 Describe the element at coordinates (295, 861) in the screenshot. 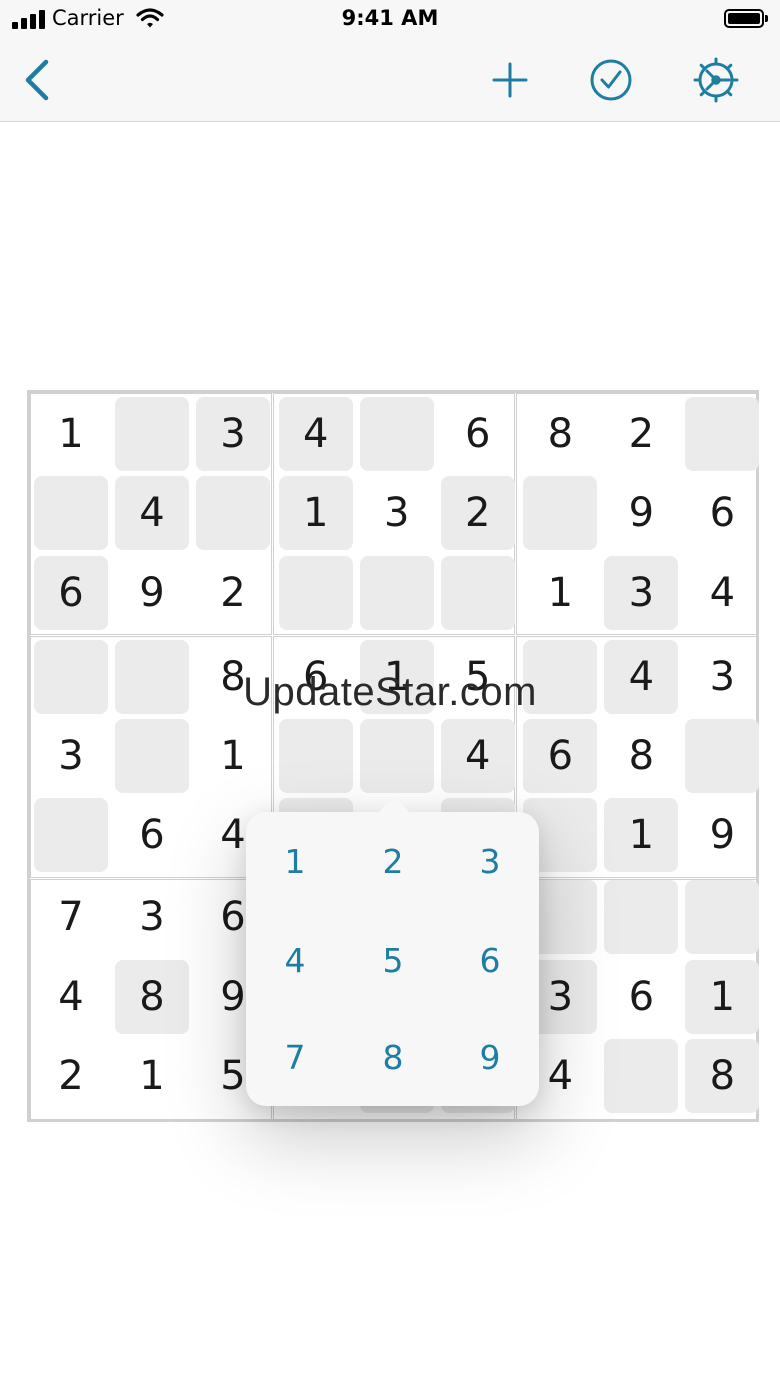

I see `number-key-1: 1` at that location.